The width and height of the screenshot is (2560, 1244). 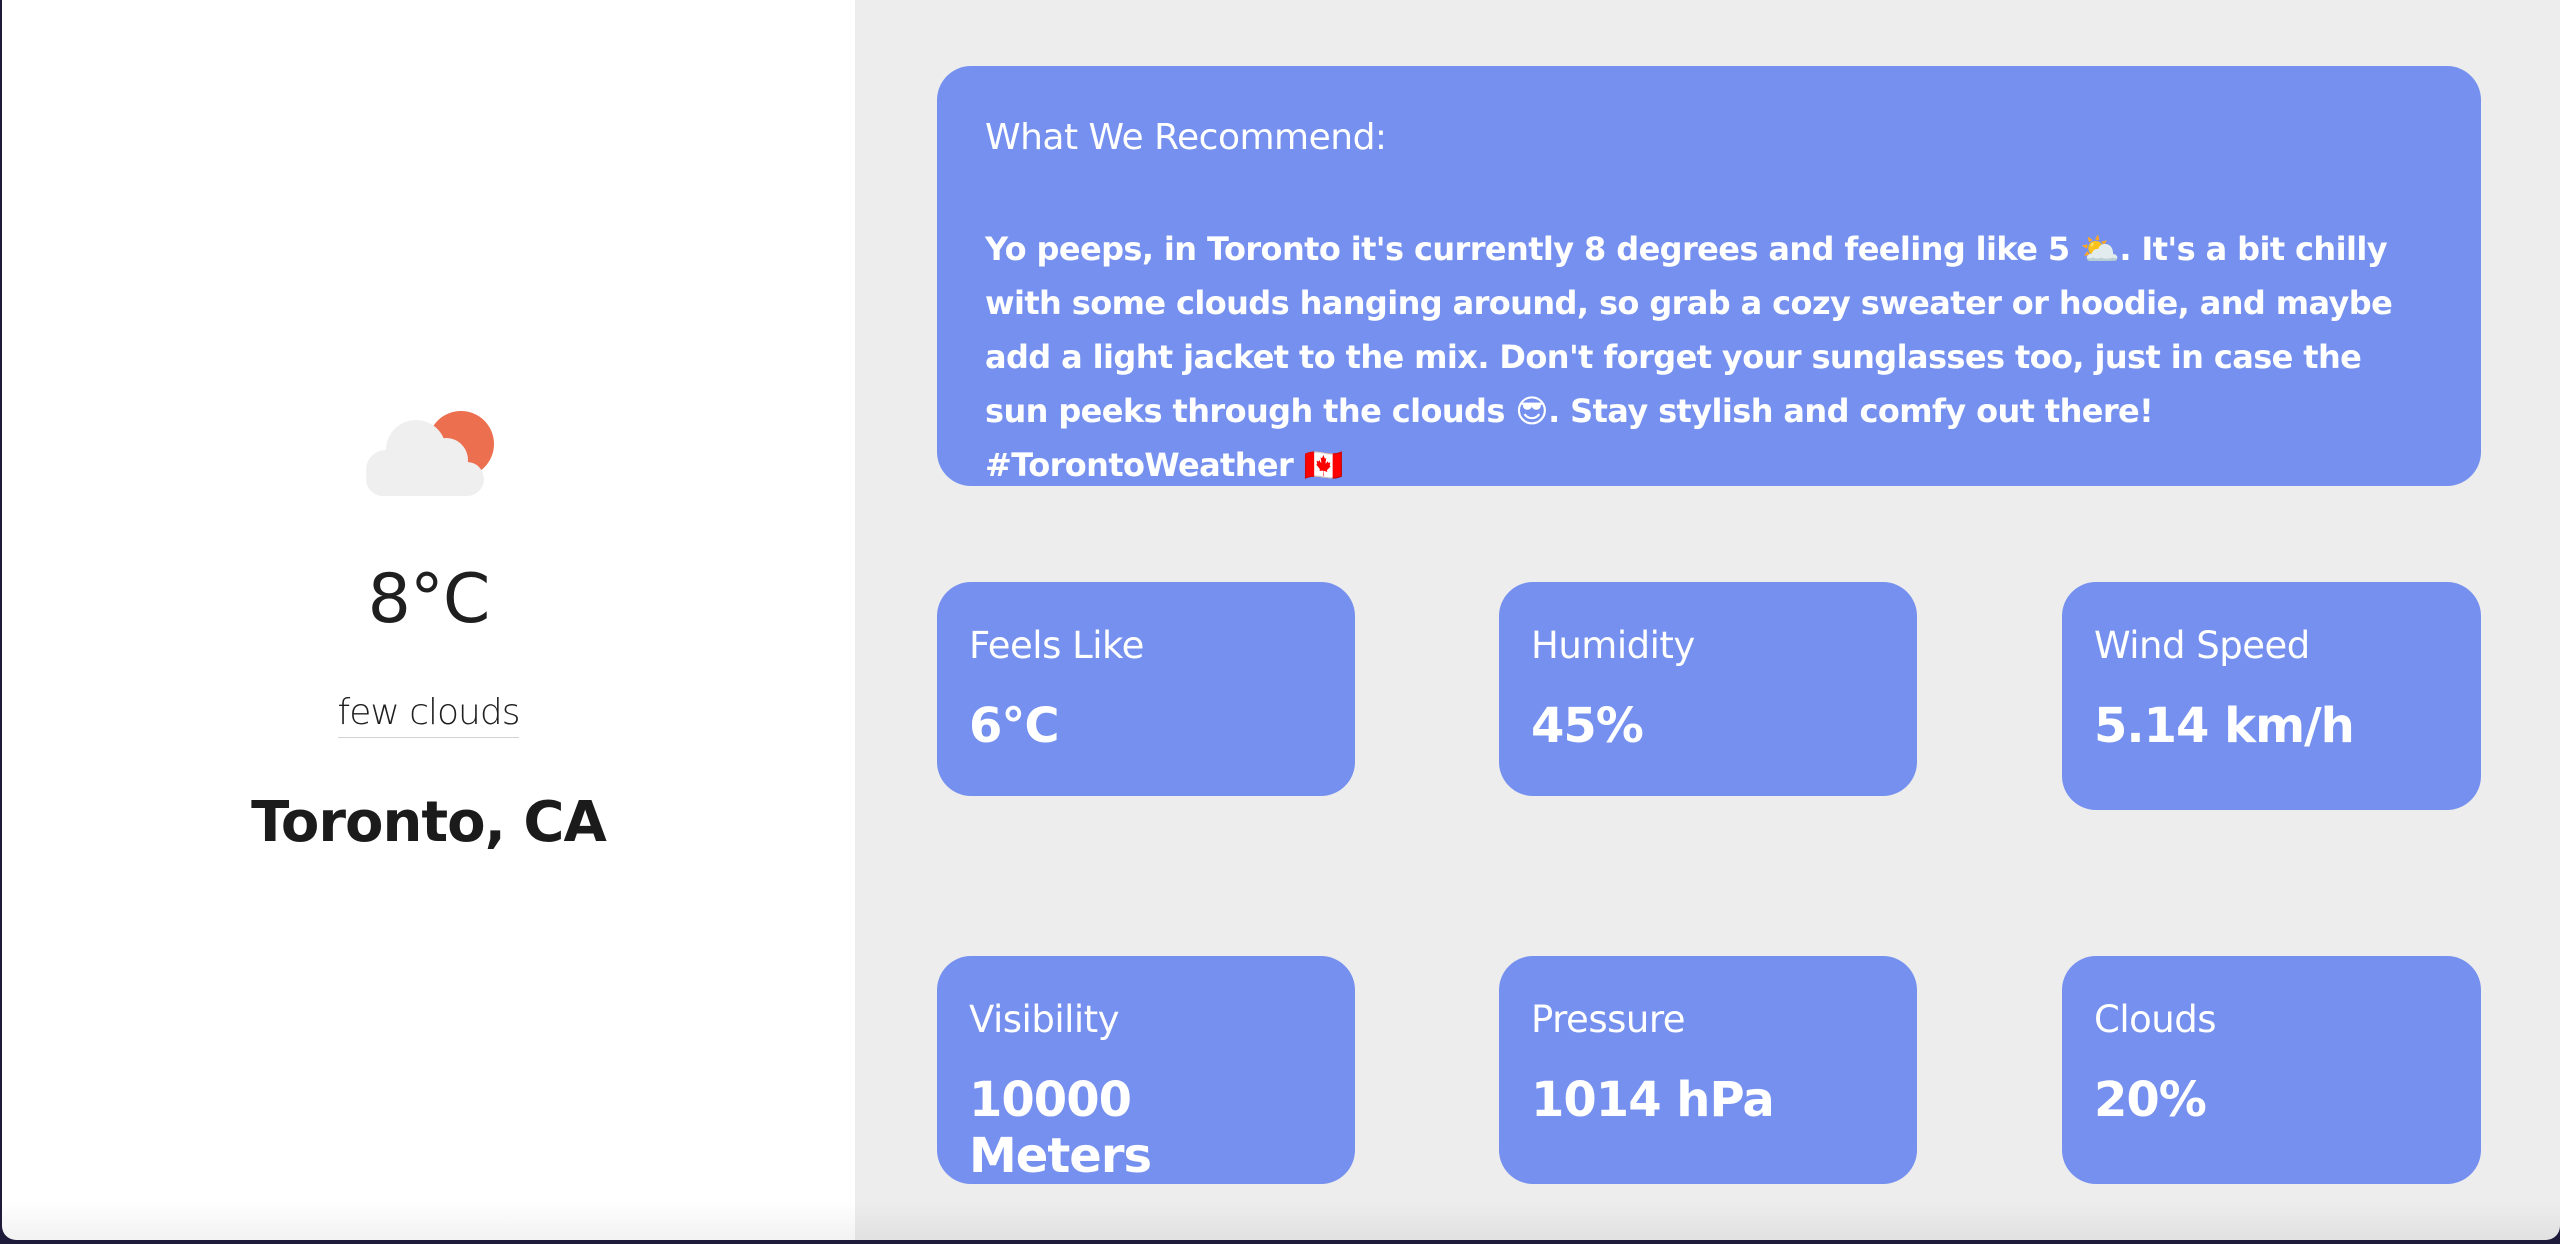 I want to click on stat-value: 10000 Meters, so click(x=1060, y=1128).